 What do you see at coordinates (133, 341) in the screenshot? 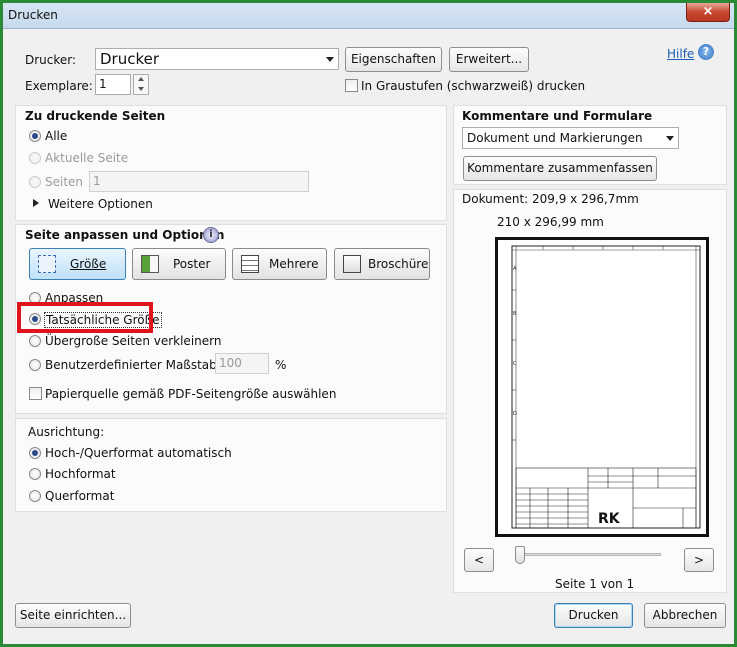
I see `radio-shrink-label: Übergroße Seiten verkleinern` at bounding box center [133, 341].